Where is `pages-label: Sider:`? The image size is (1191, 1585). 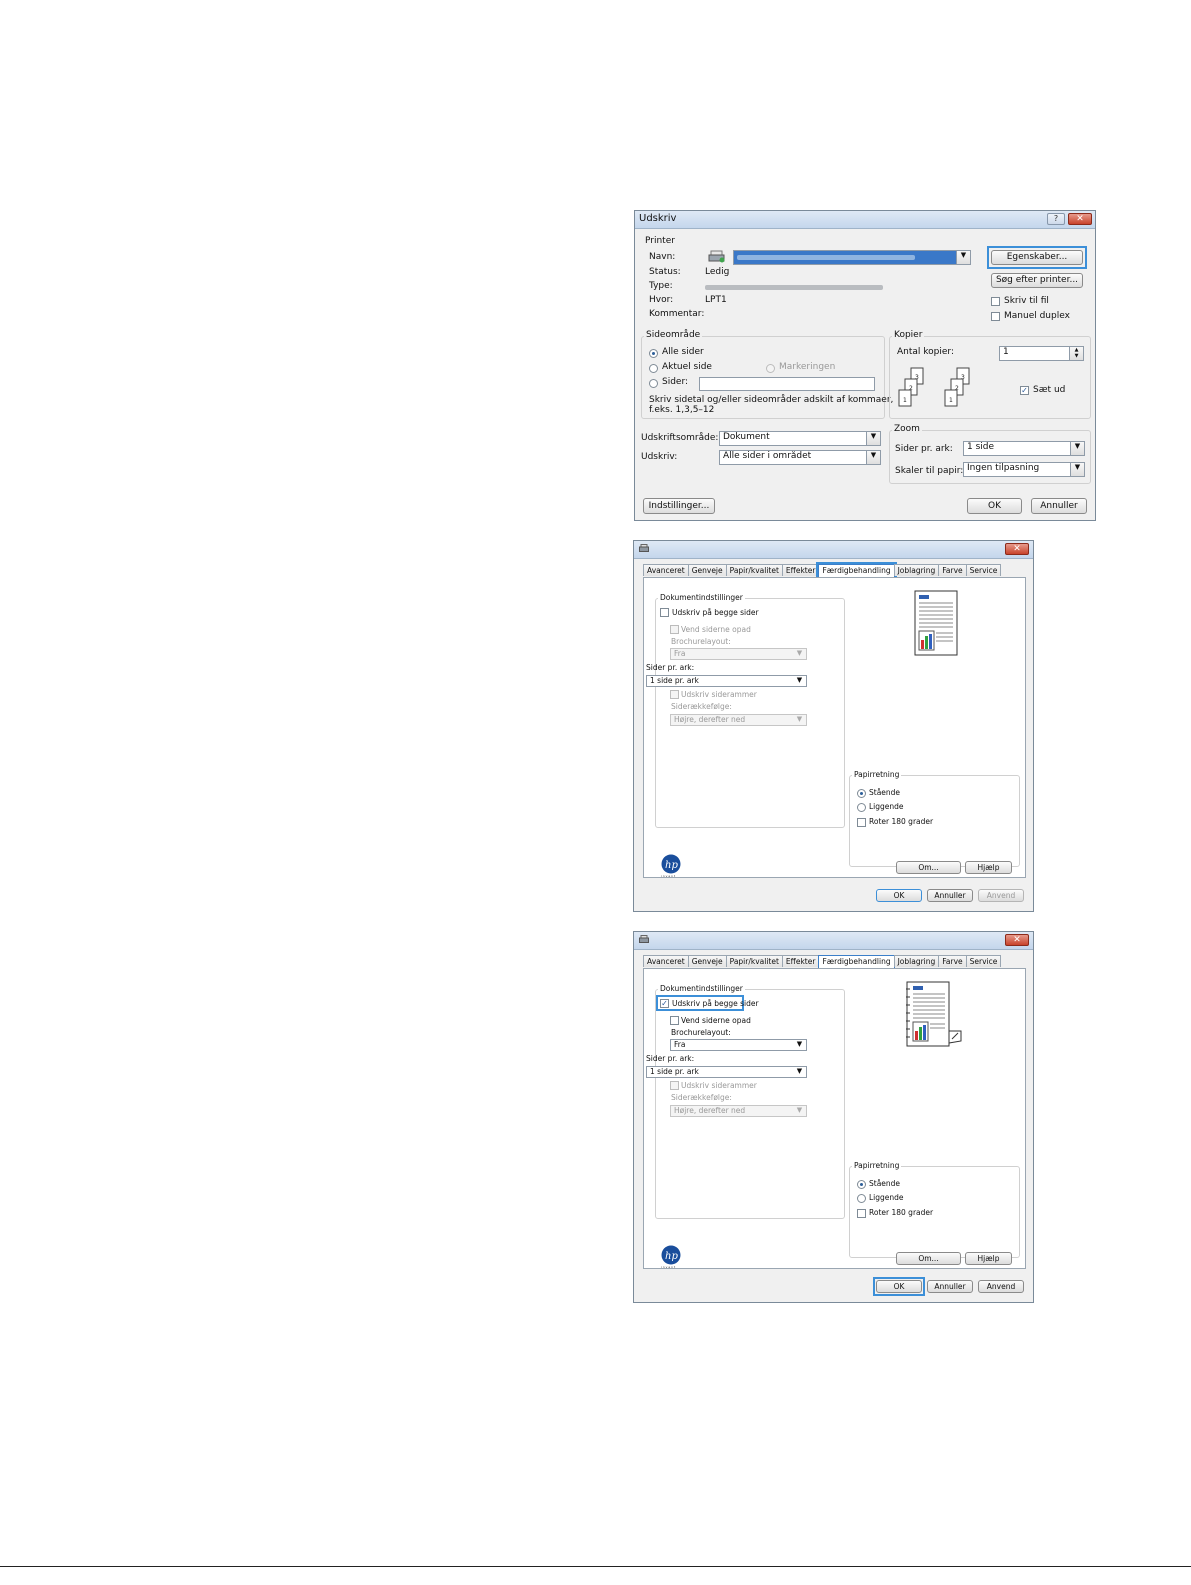
pages-label: Sider: is located at coordinates (675, 382).